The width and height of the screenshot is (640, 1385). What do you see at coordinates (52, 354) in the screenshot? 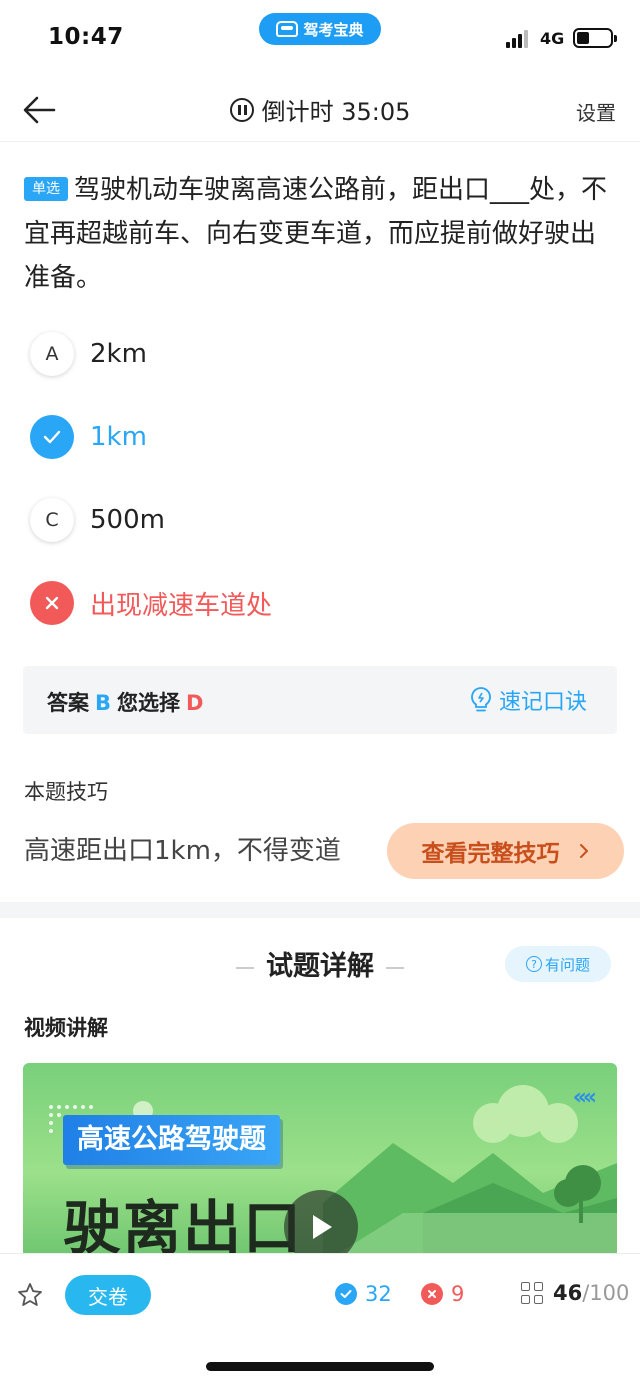
I see `option-marker: A` at bounding box center [52, 354].